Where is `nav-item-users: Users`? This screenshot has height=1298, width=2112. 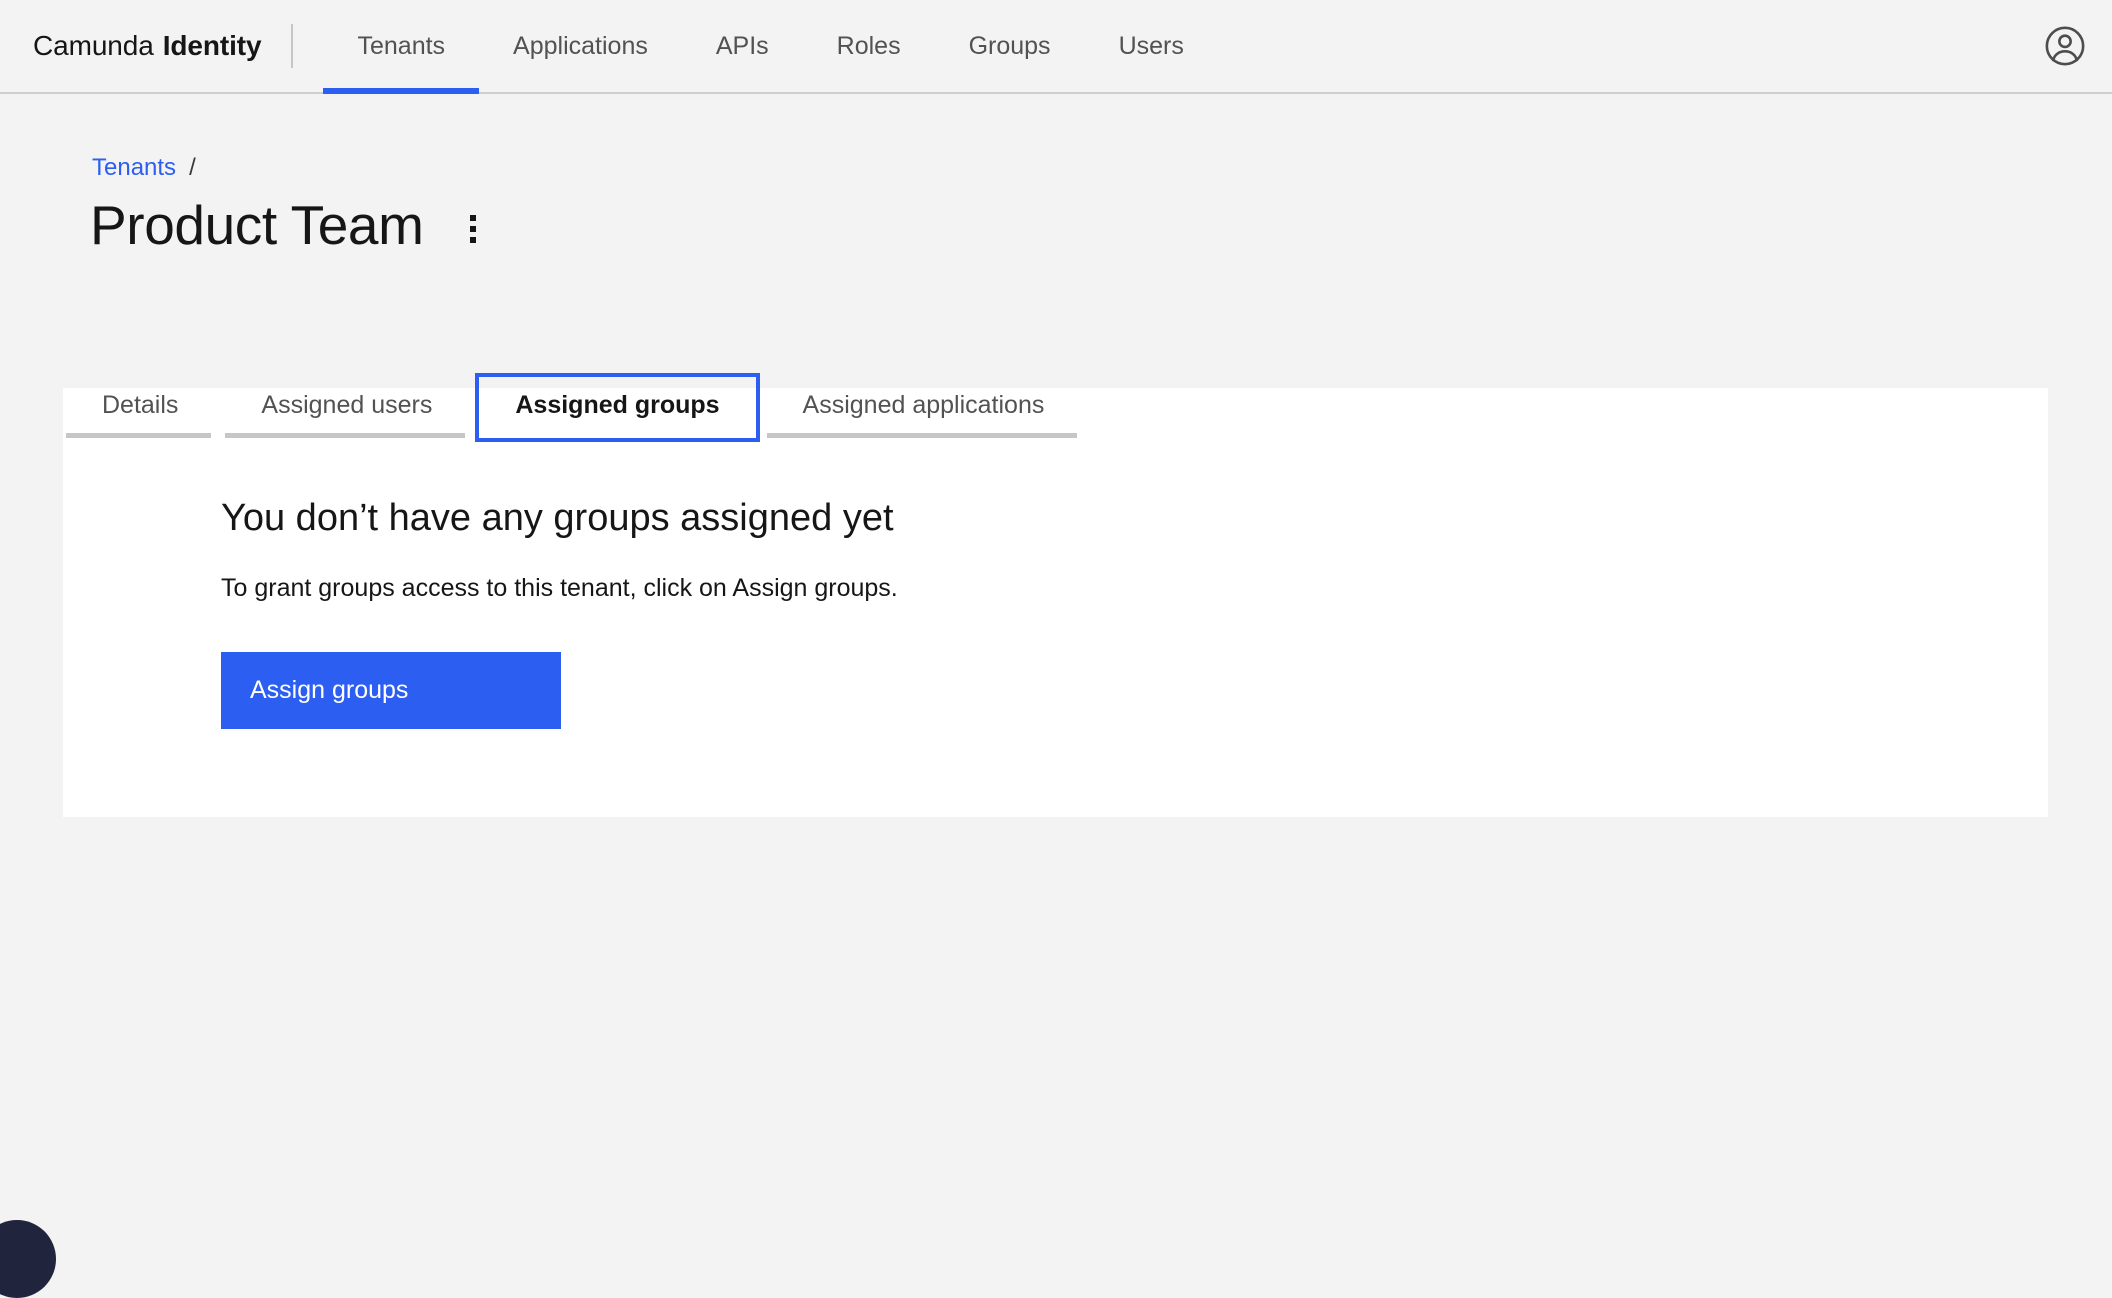
nav-item-users: Users is located at coordinates (1151, 46).